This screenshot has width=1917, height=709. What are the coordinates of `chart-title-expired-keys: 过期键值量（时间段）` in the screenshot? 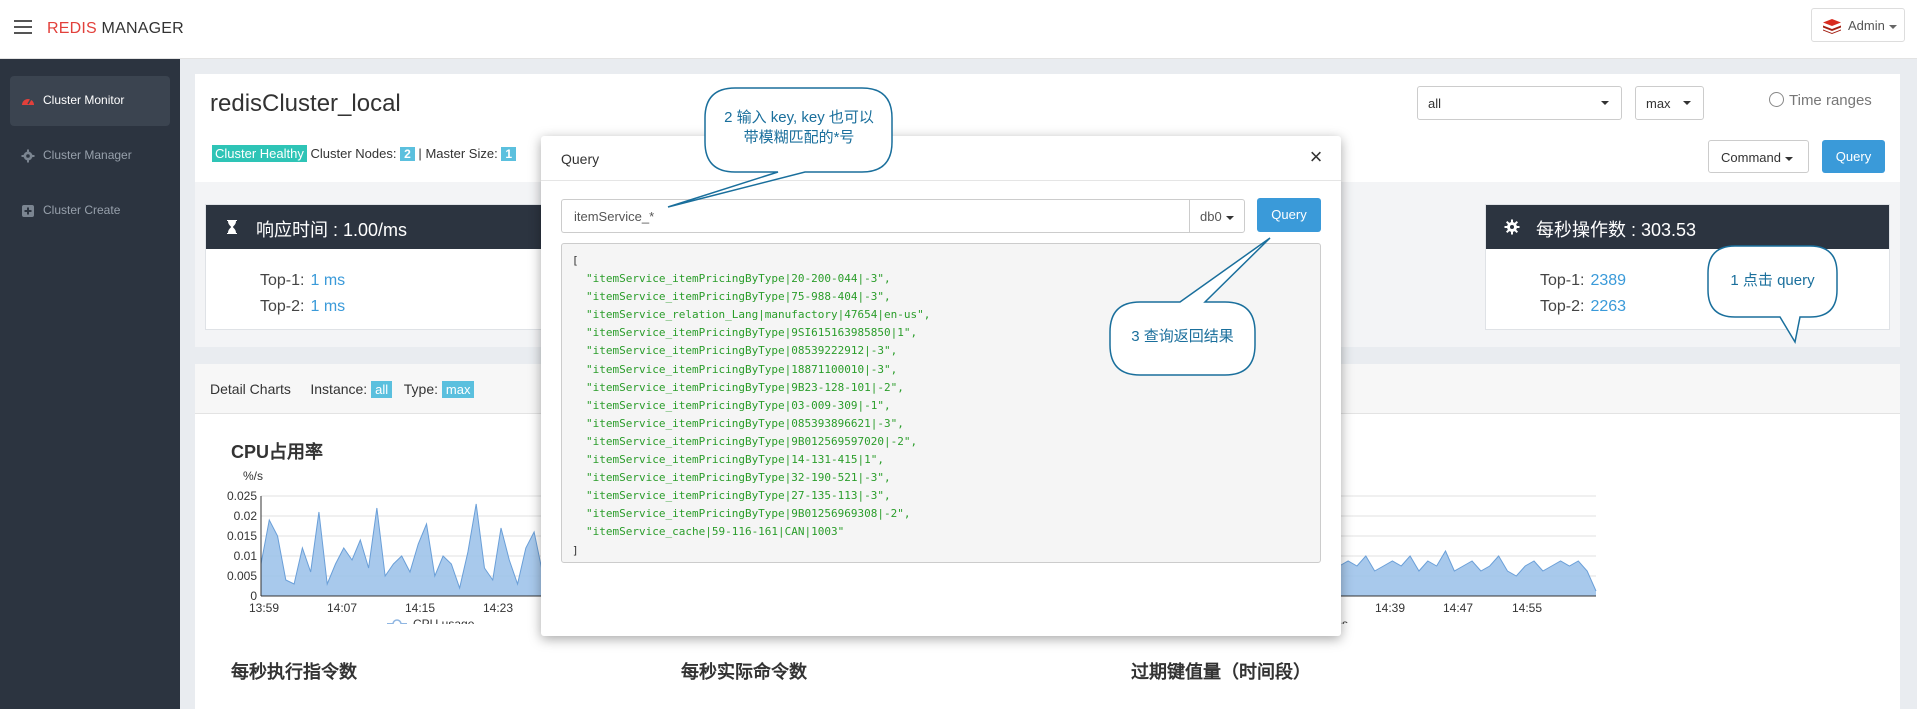 It's located at (1221, 672).